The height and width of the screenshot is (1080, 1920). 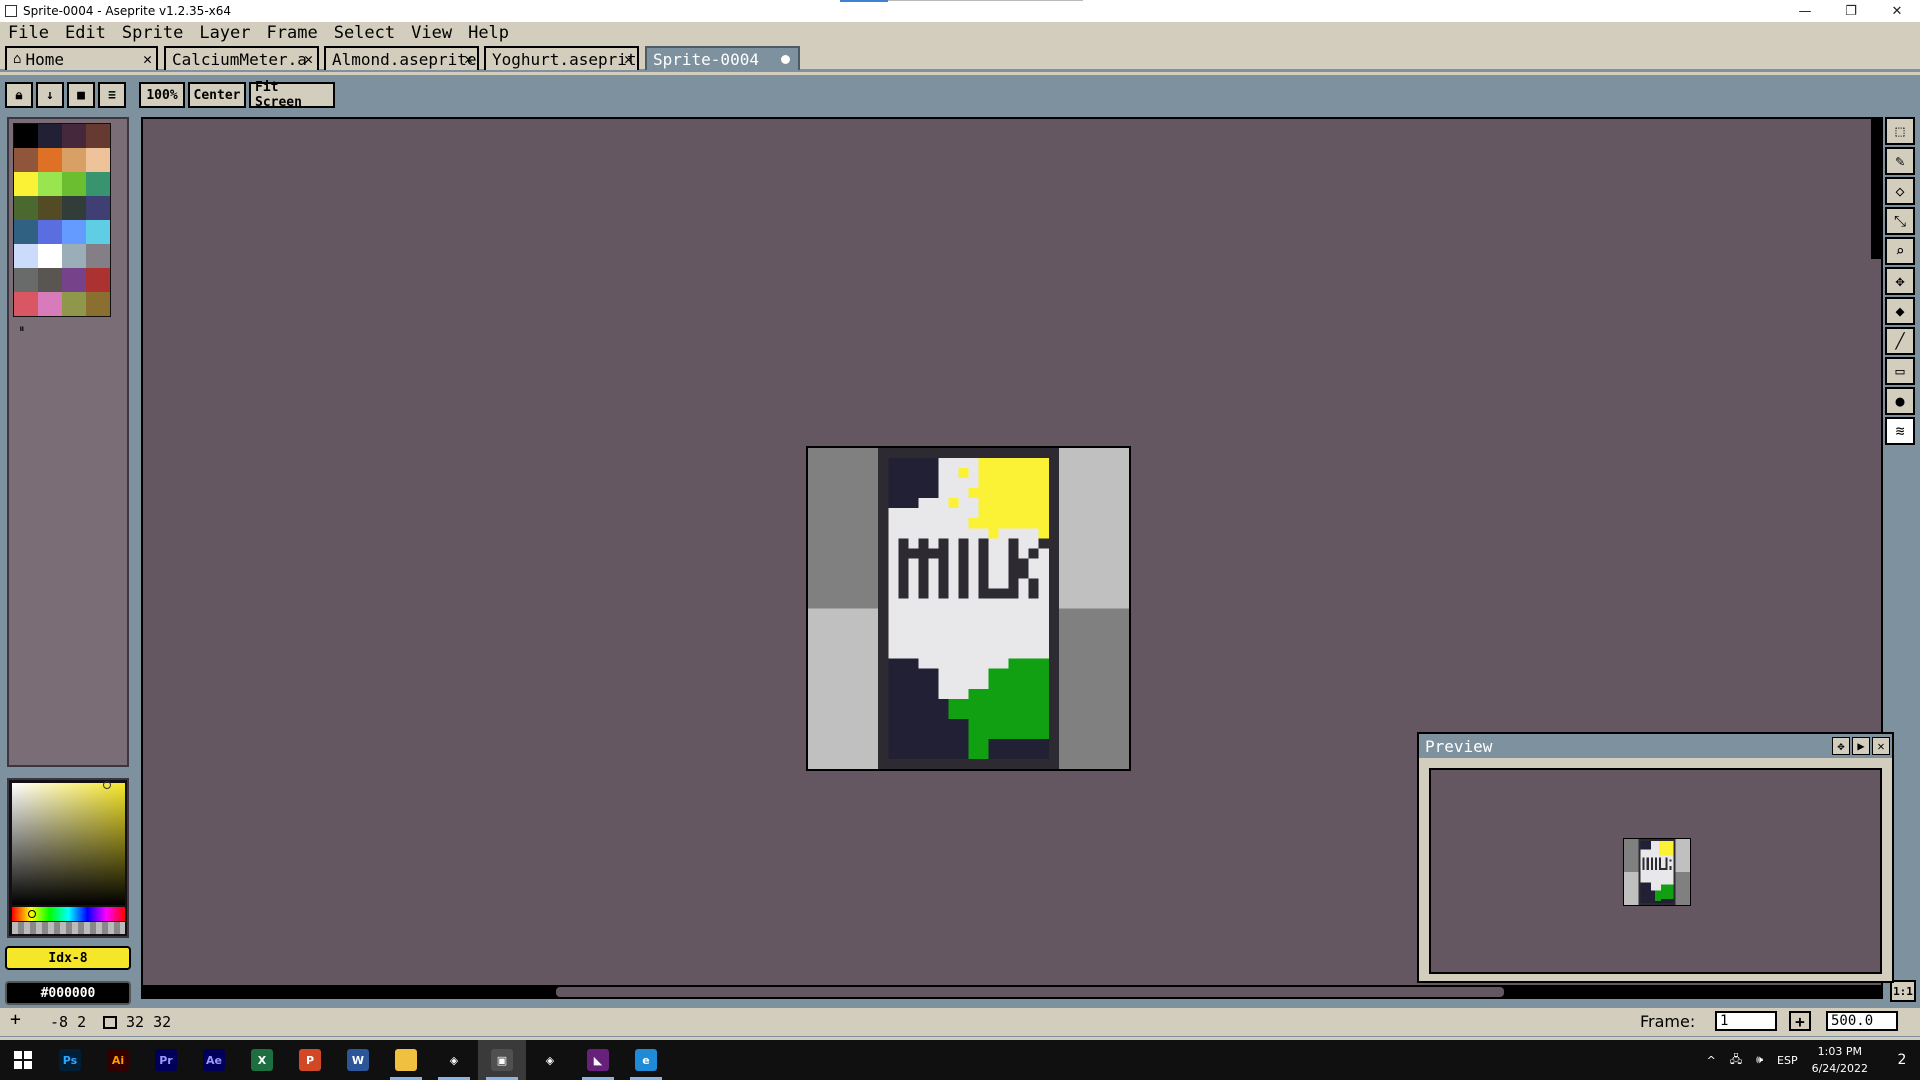 I want to click on taskbar-unity-hub: ◈, so click(x=550, y=1060).